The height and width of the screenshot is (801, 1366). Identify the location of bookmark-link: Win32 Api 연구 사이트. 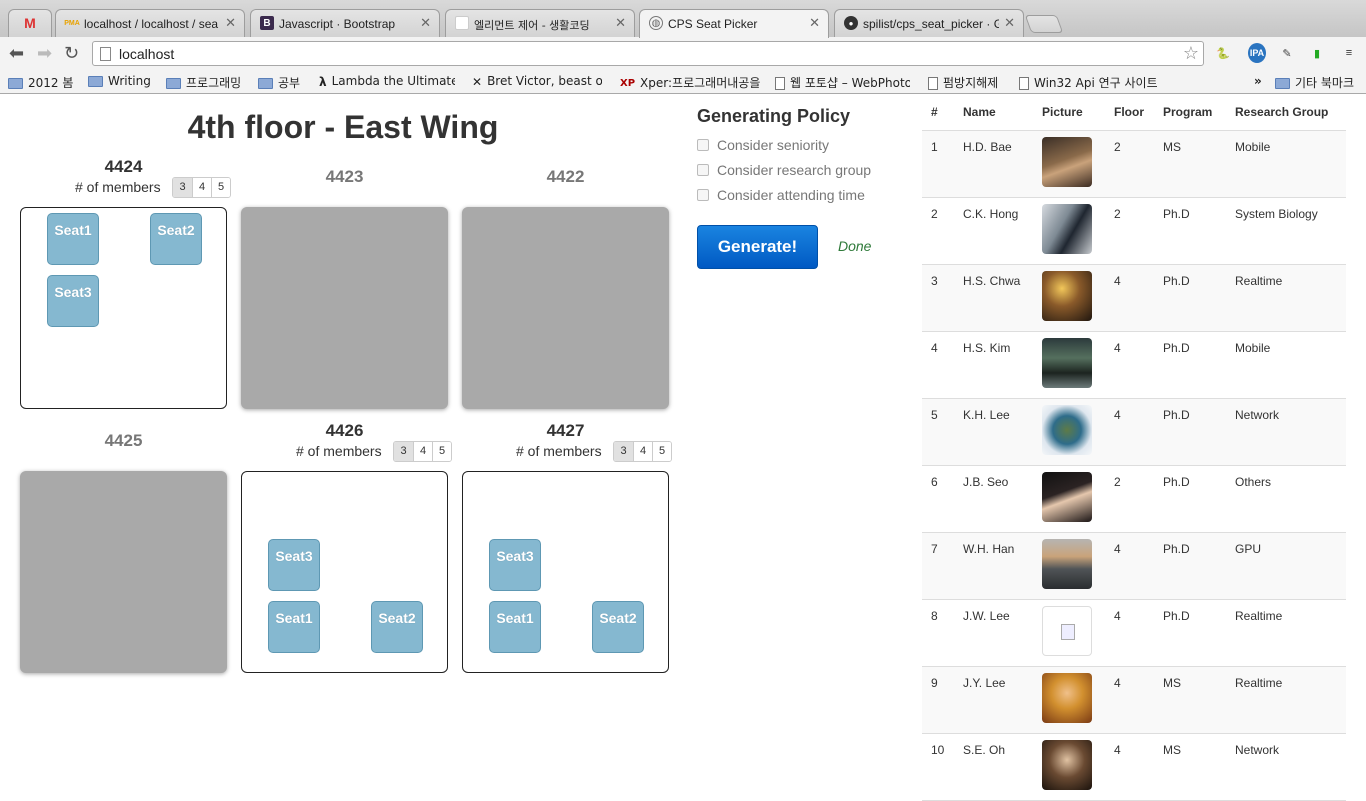
(1088, 82).